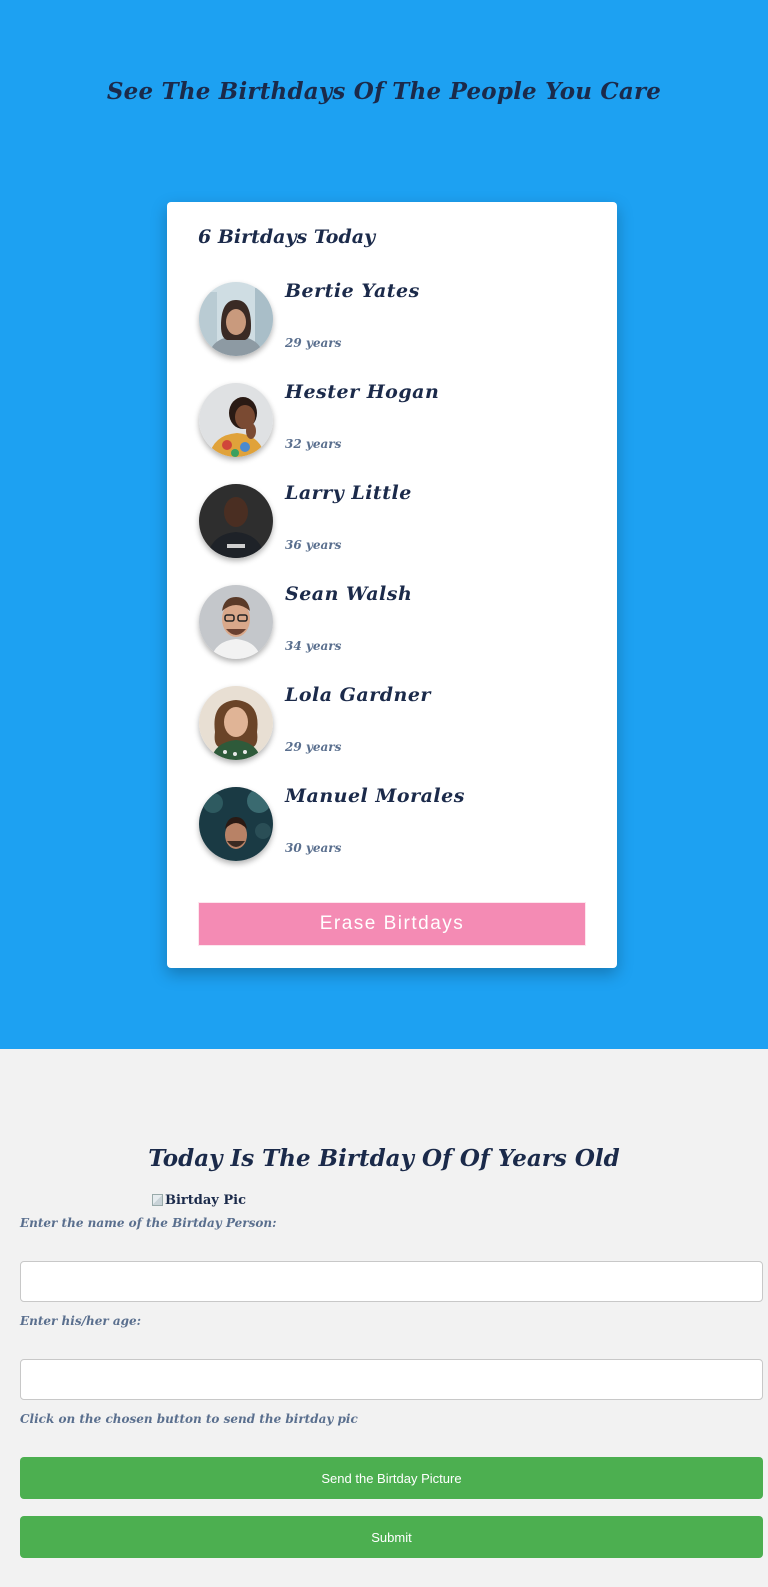 This screenshot has width=768, height=1587. I want to click on person-name: Manuel Morales, so click(375, 796).